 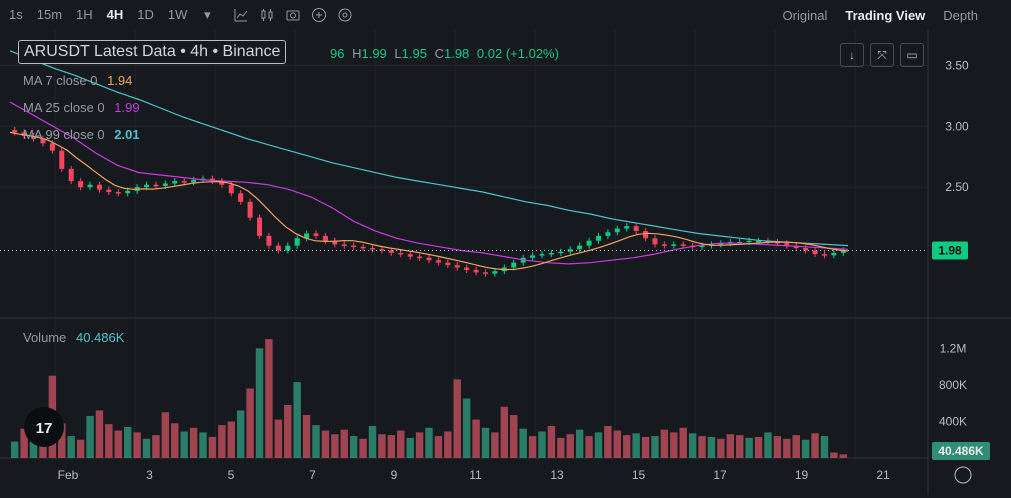 I want to click on timeframe-1d: 1D, so click(x=145, y=15).